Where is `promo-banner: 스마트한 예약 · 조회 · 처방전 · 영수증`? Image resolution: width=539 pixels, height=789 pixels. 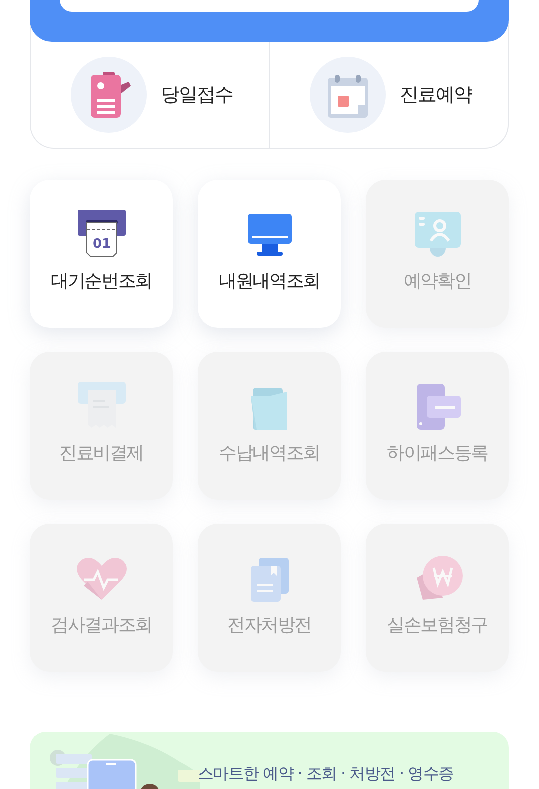 promo-banner: 스마트한 예약 · 조회 · 처방전 · 영수증 is located at coordinates (269, 760).